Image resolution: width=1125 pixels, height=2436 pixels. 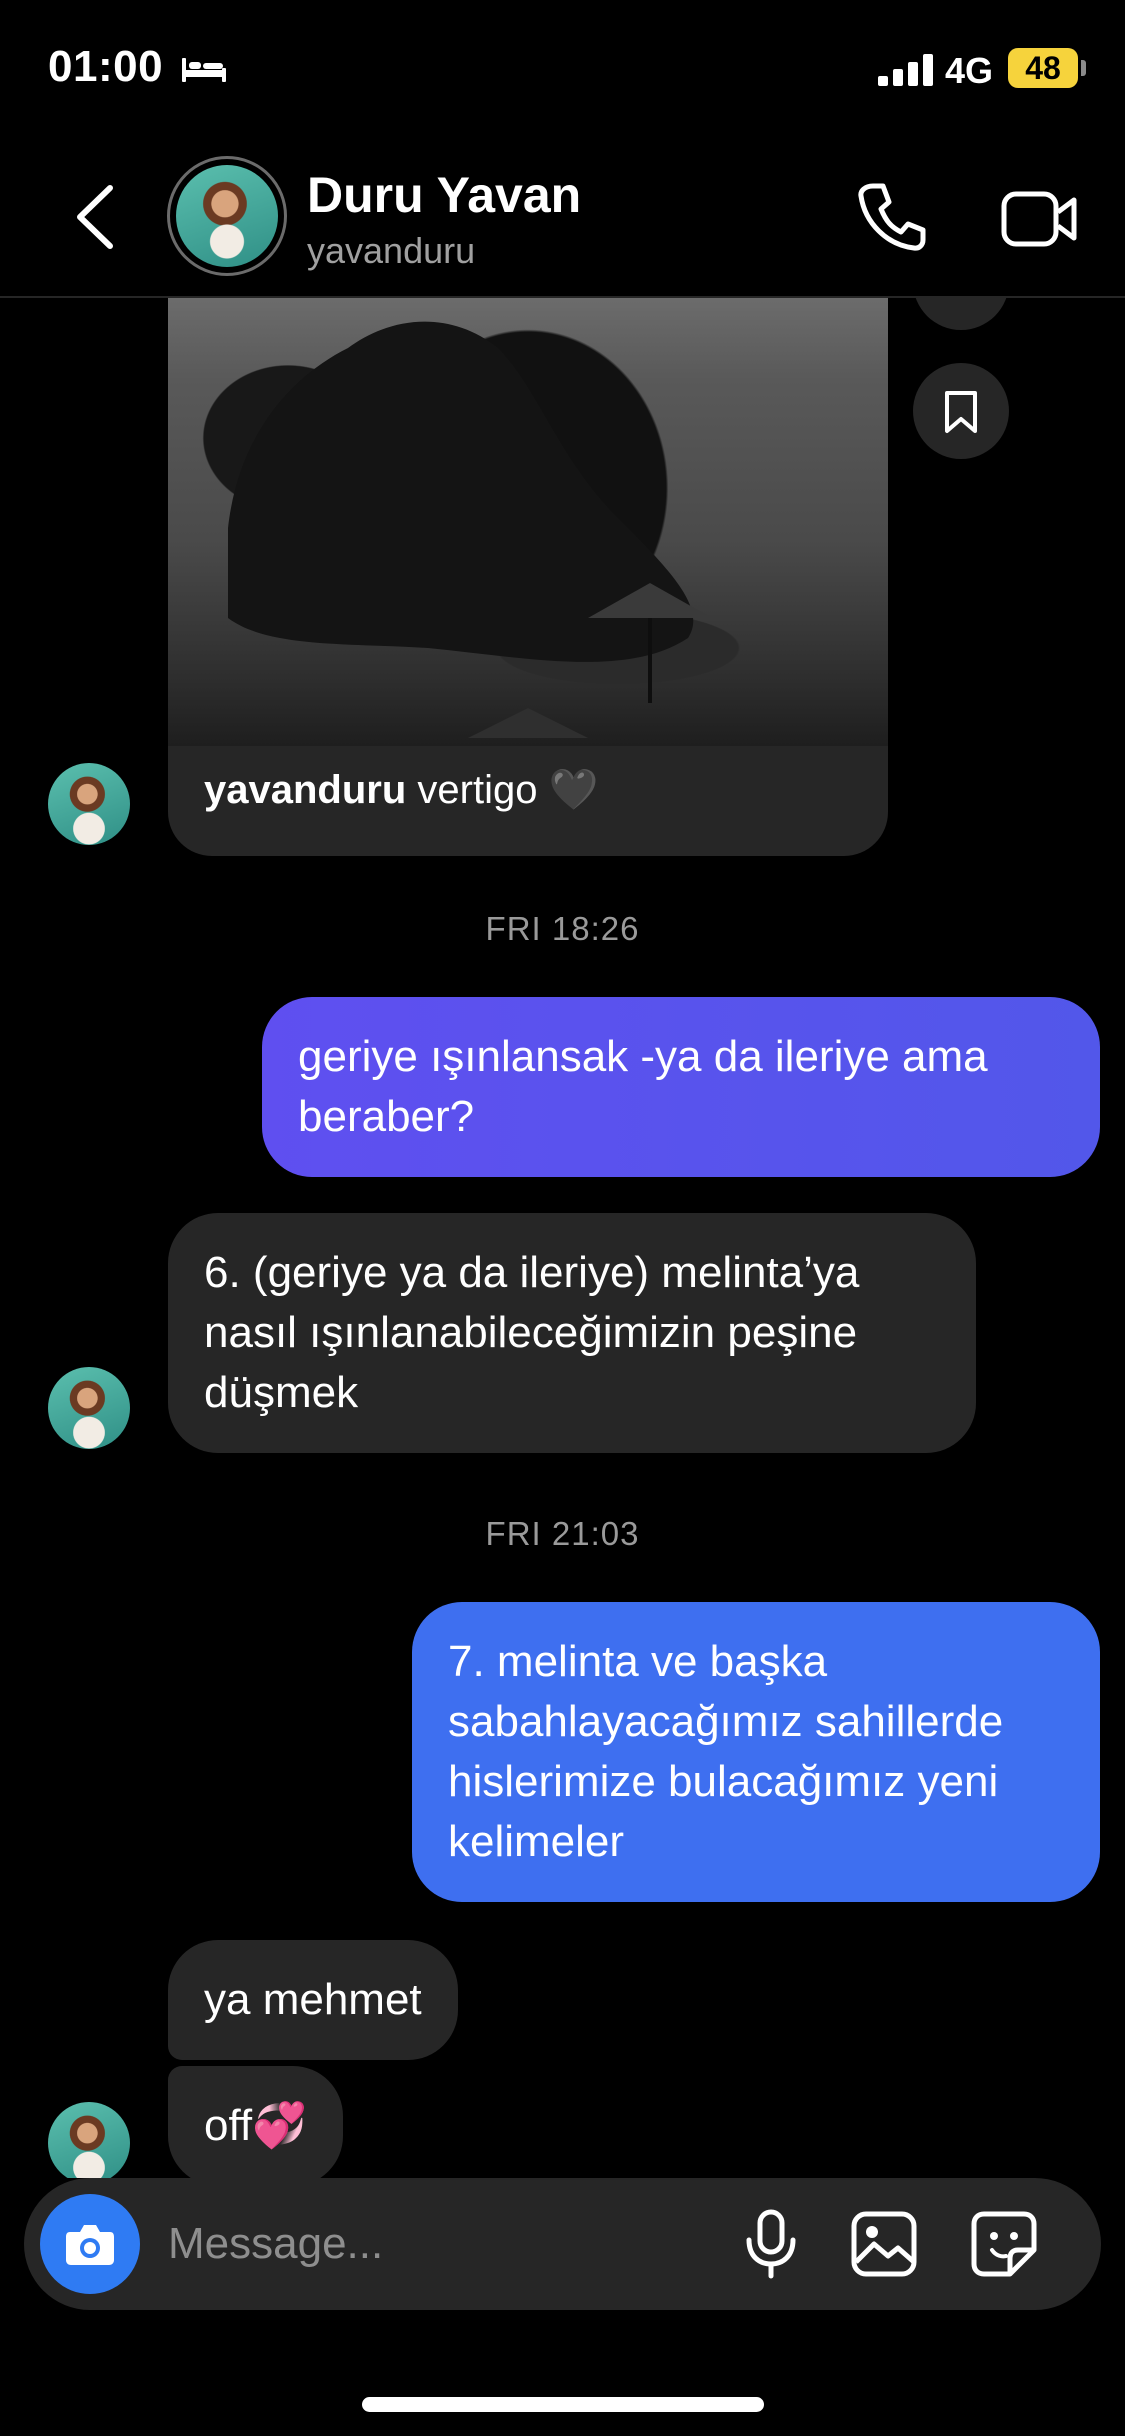 What do you see at coordinates (305, 790) in the screenshot?
I see `post-username: yavanduru` at bounding box center [305, 790].